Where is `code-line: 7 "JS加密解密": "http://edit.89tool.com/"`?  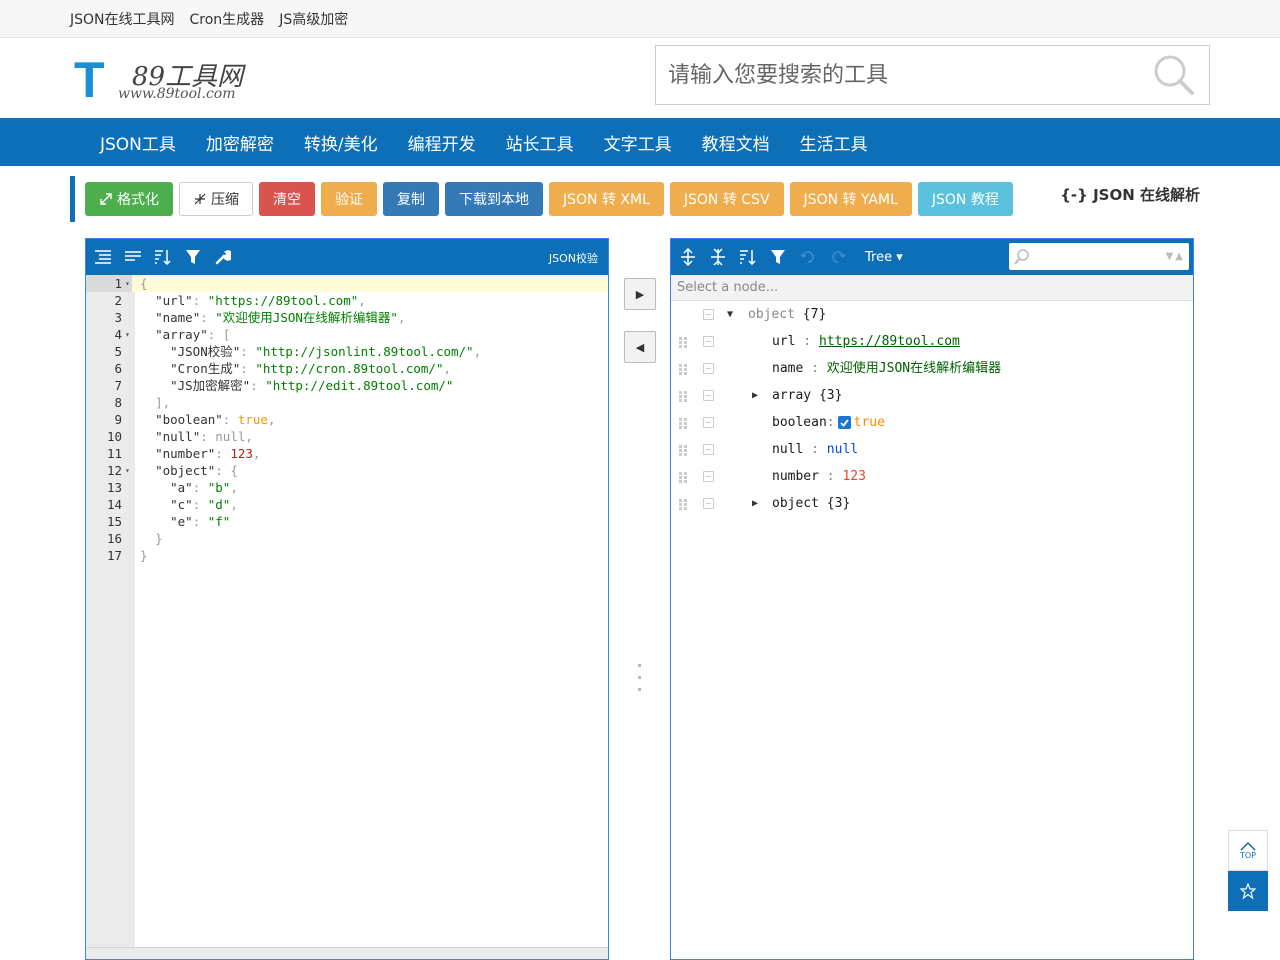
code-line: 7 "JS加密解密": "http://edit.89tool.com/" is located at coordinates (284, 385).